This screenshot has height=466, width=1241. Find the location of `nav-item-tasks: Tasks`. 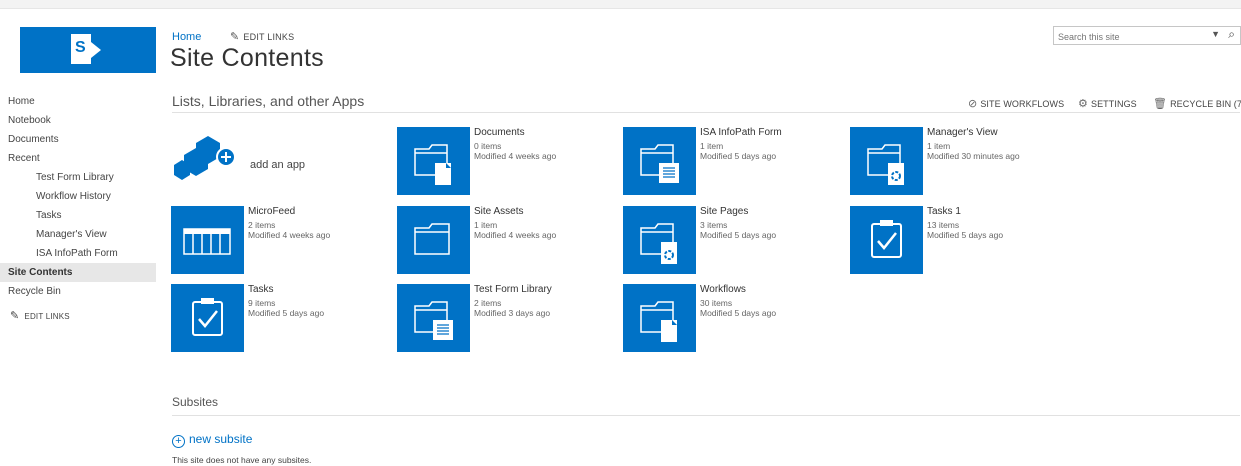

nav-item-tasks: Tasks is located at coordinates (78, 215).